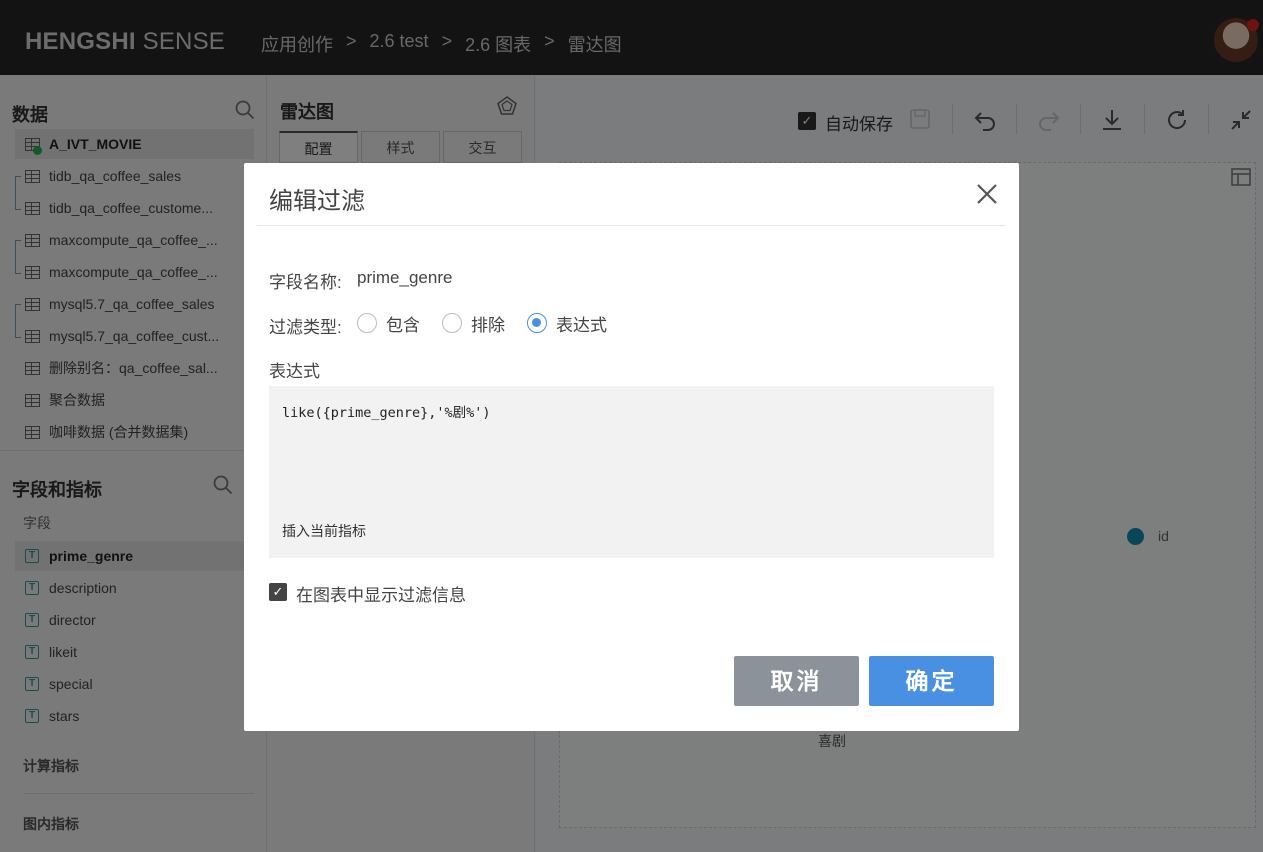 The height and width of the screenshot is (852, 1263). Describe the element at coordinates (381, 593) in the screenshot. I see `show-filter-label: 在图表中显示过滤信息` at that location.